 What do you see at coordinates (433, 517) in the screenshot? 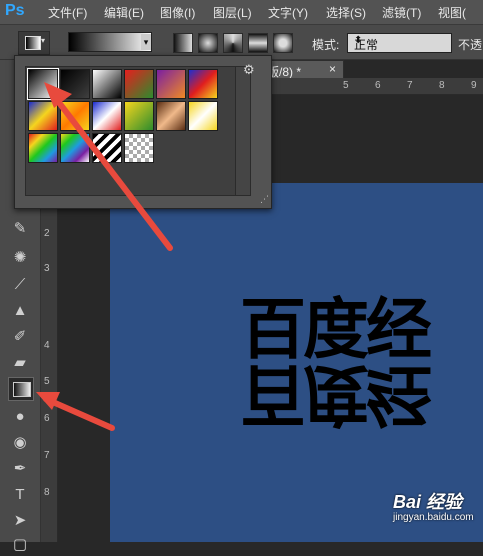
I see `baidu-watermark-url: jingyan.baidu.com` at bounding box center [433, 517].